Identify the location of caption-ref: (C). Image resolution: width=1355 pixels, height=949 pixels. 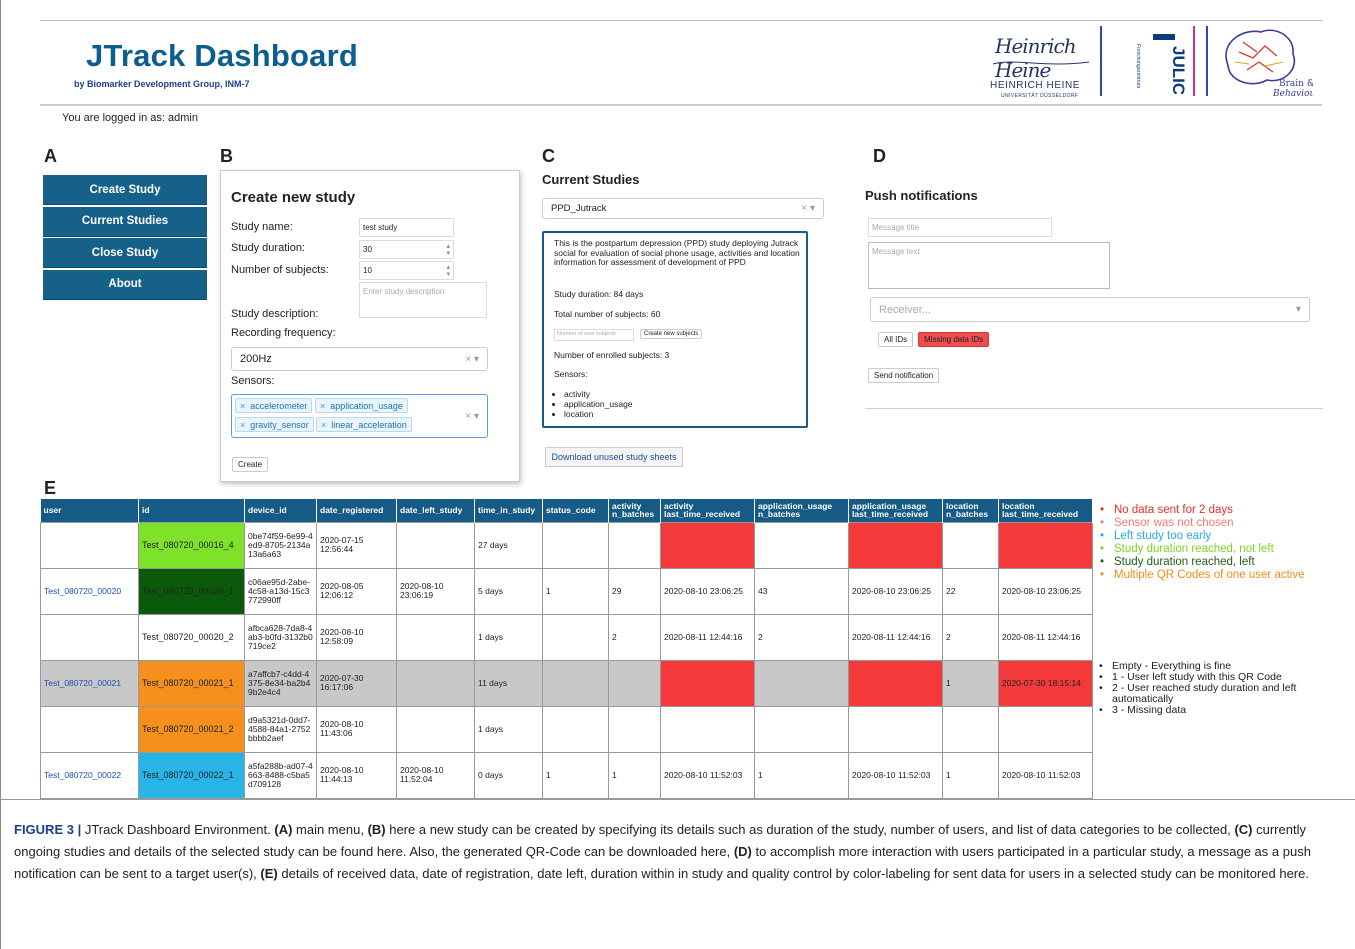
(1243, 829).